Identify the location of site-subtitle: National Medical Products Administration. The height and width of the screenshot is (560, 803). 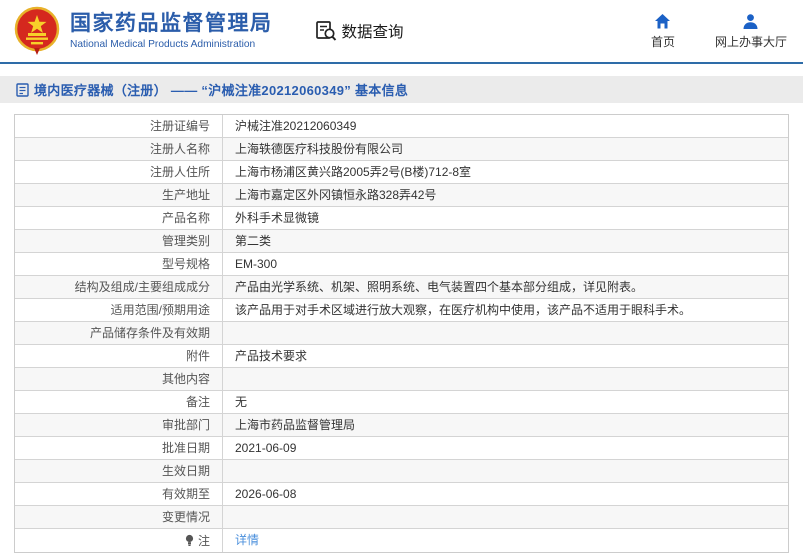
(163, 44).